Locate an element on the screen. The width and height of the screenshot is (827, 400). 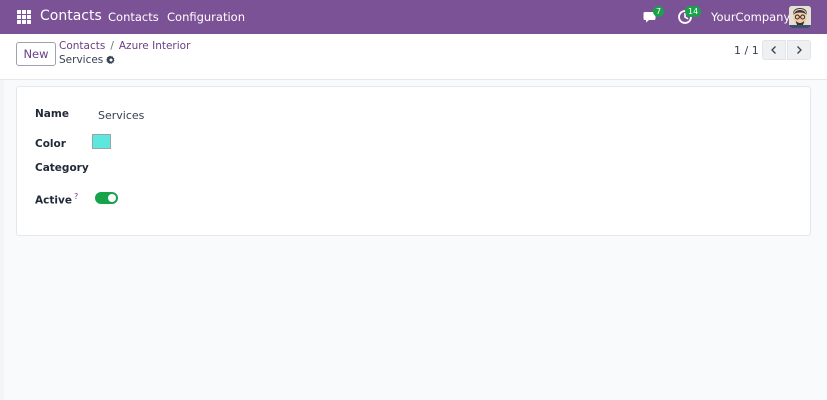
pager-previous-button is located at coordinates (774, 50).